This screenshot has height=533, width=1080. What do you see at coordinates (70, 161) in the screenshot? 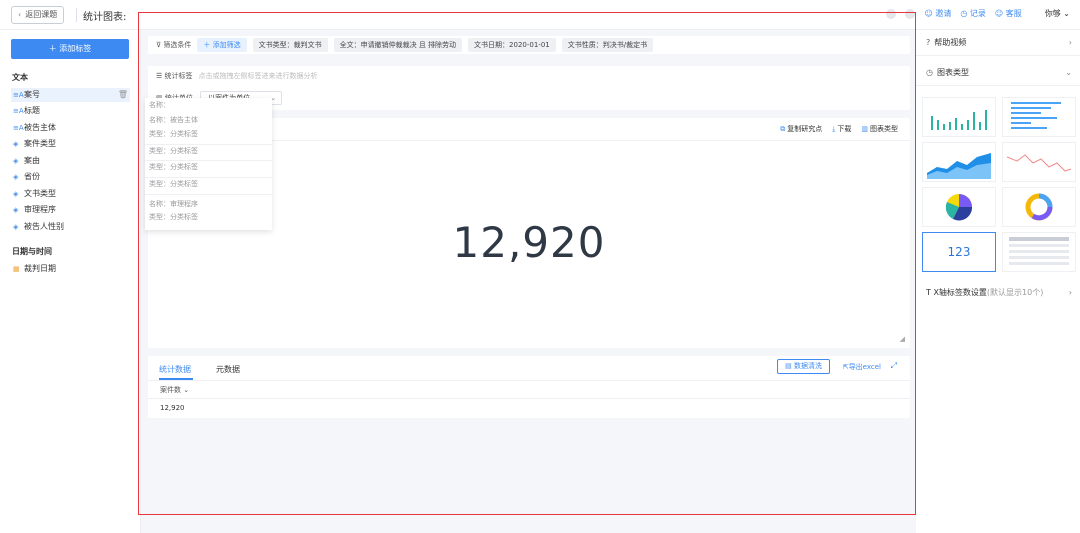
I see `sidebar-item-cause: ◈ 案由` at bounding box center [70, 161].